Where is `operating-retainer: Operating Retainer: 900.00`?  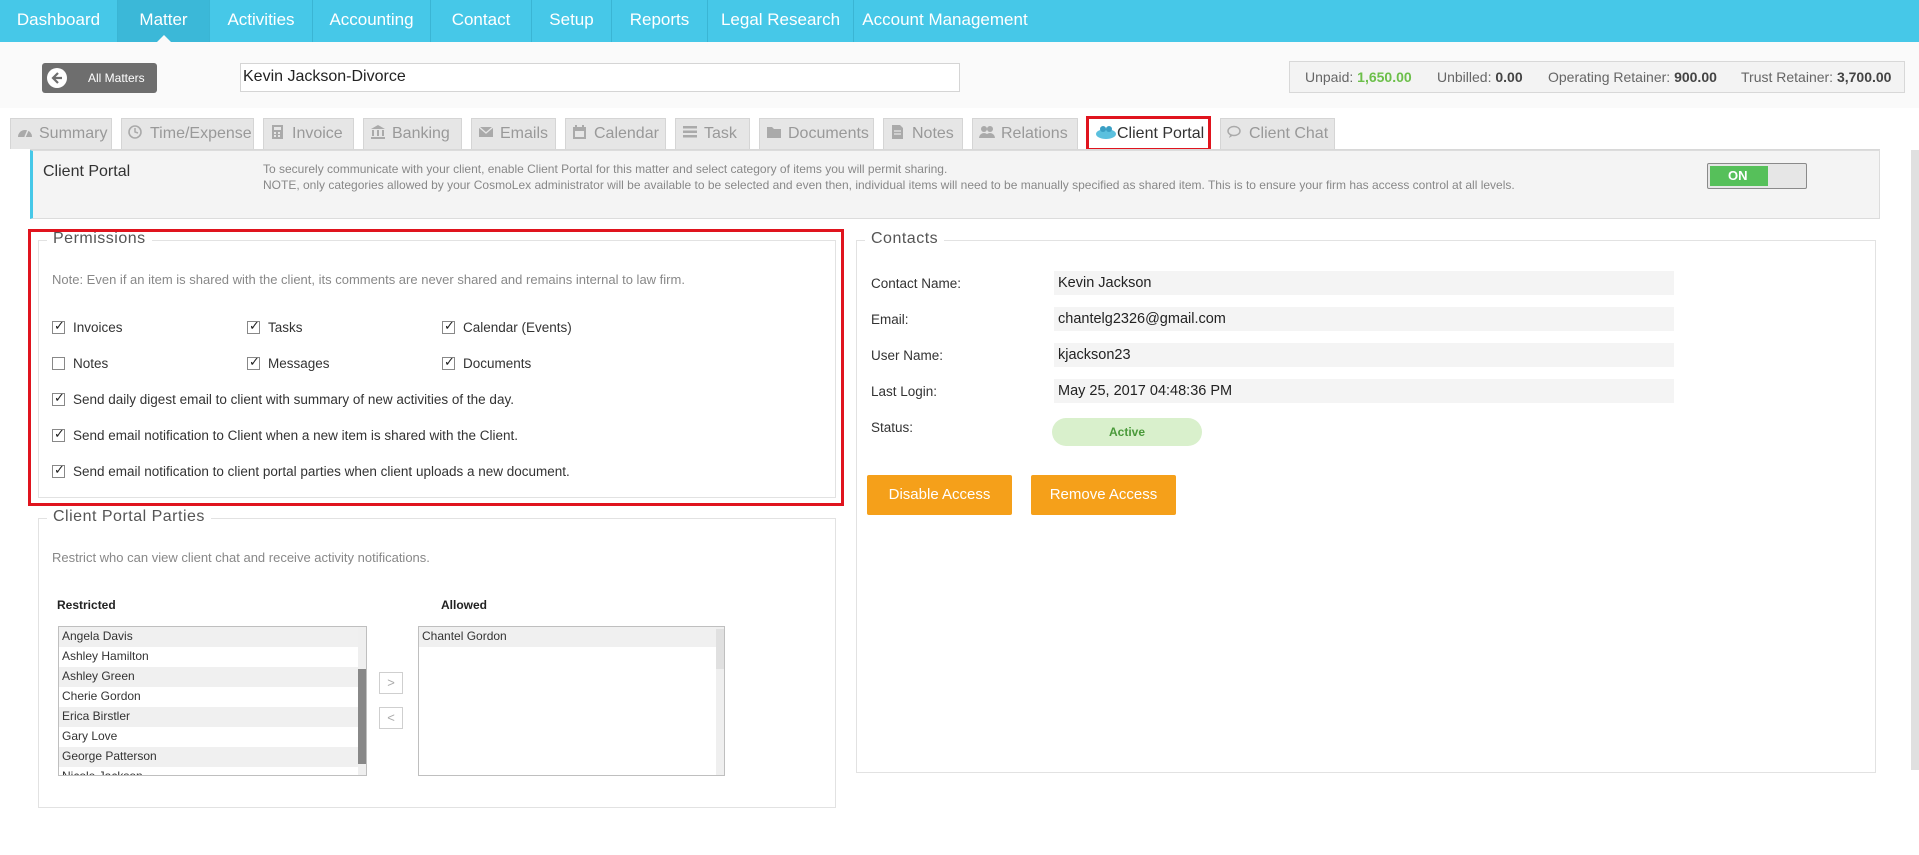 operating-retainer: Operating Retainer: 900.00 is located at coordinates (1632, 77).